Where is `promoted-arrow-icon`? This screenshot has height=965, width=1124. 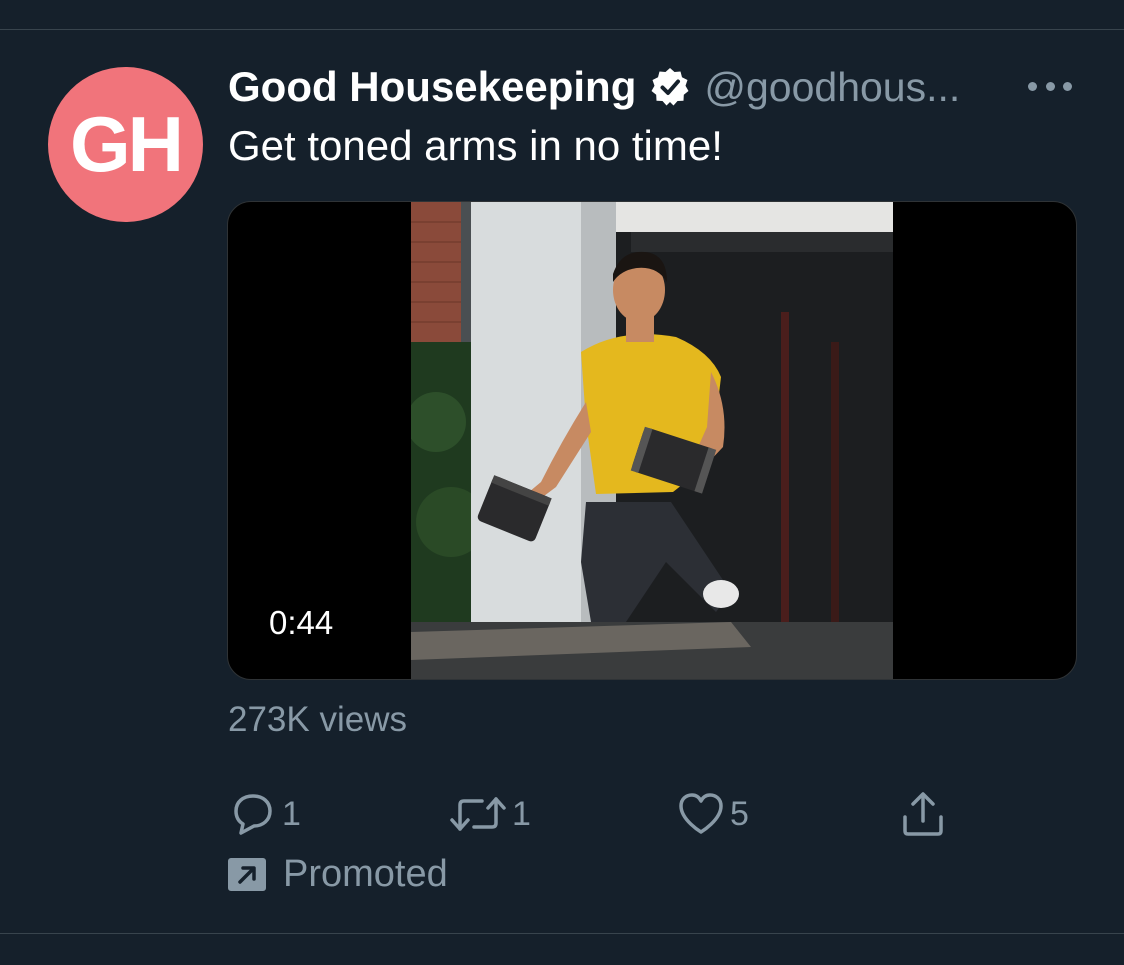 promoted-arrow-icon is located at coordinates (247, 874).